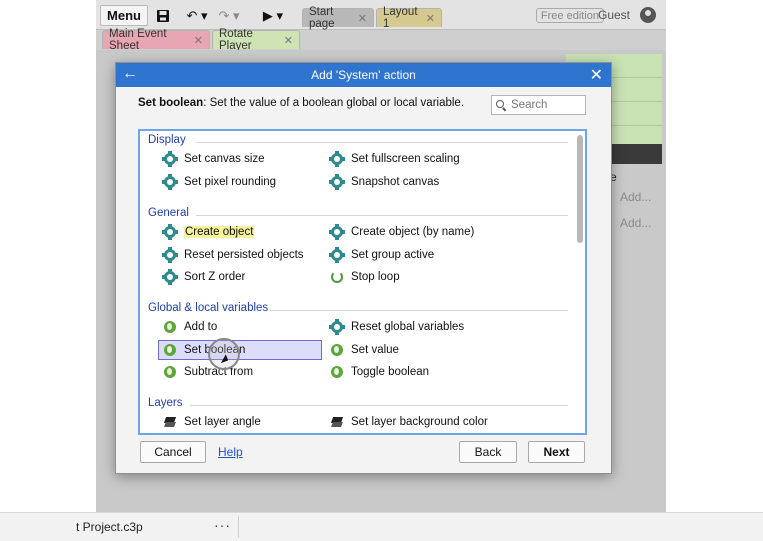 The image size is (763, 541). Describe the element at coordinates (556, 452) in the screenshot. I see `next-button: Next` at that location.